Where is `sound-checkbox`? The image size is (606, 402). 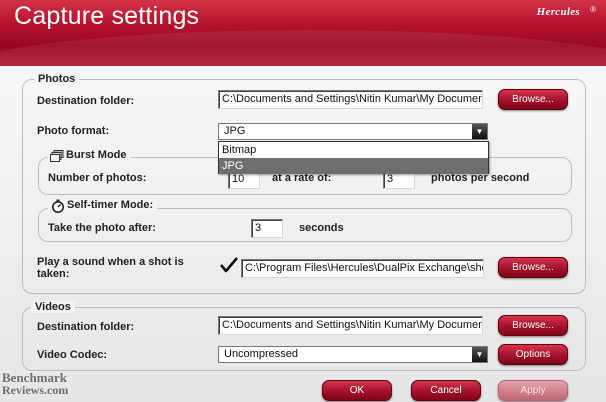 sound-checkbox is located at coordinates (229, 265).